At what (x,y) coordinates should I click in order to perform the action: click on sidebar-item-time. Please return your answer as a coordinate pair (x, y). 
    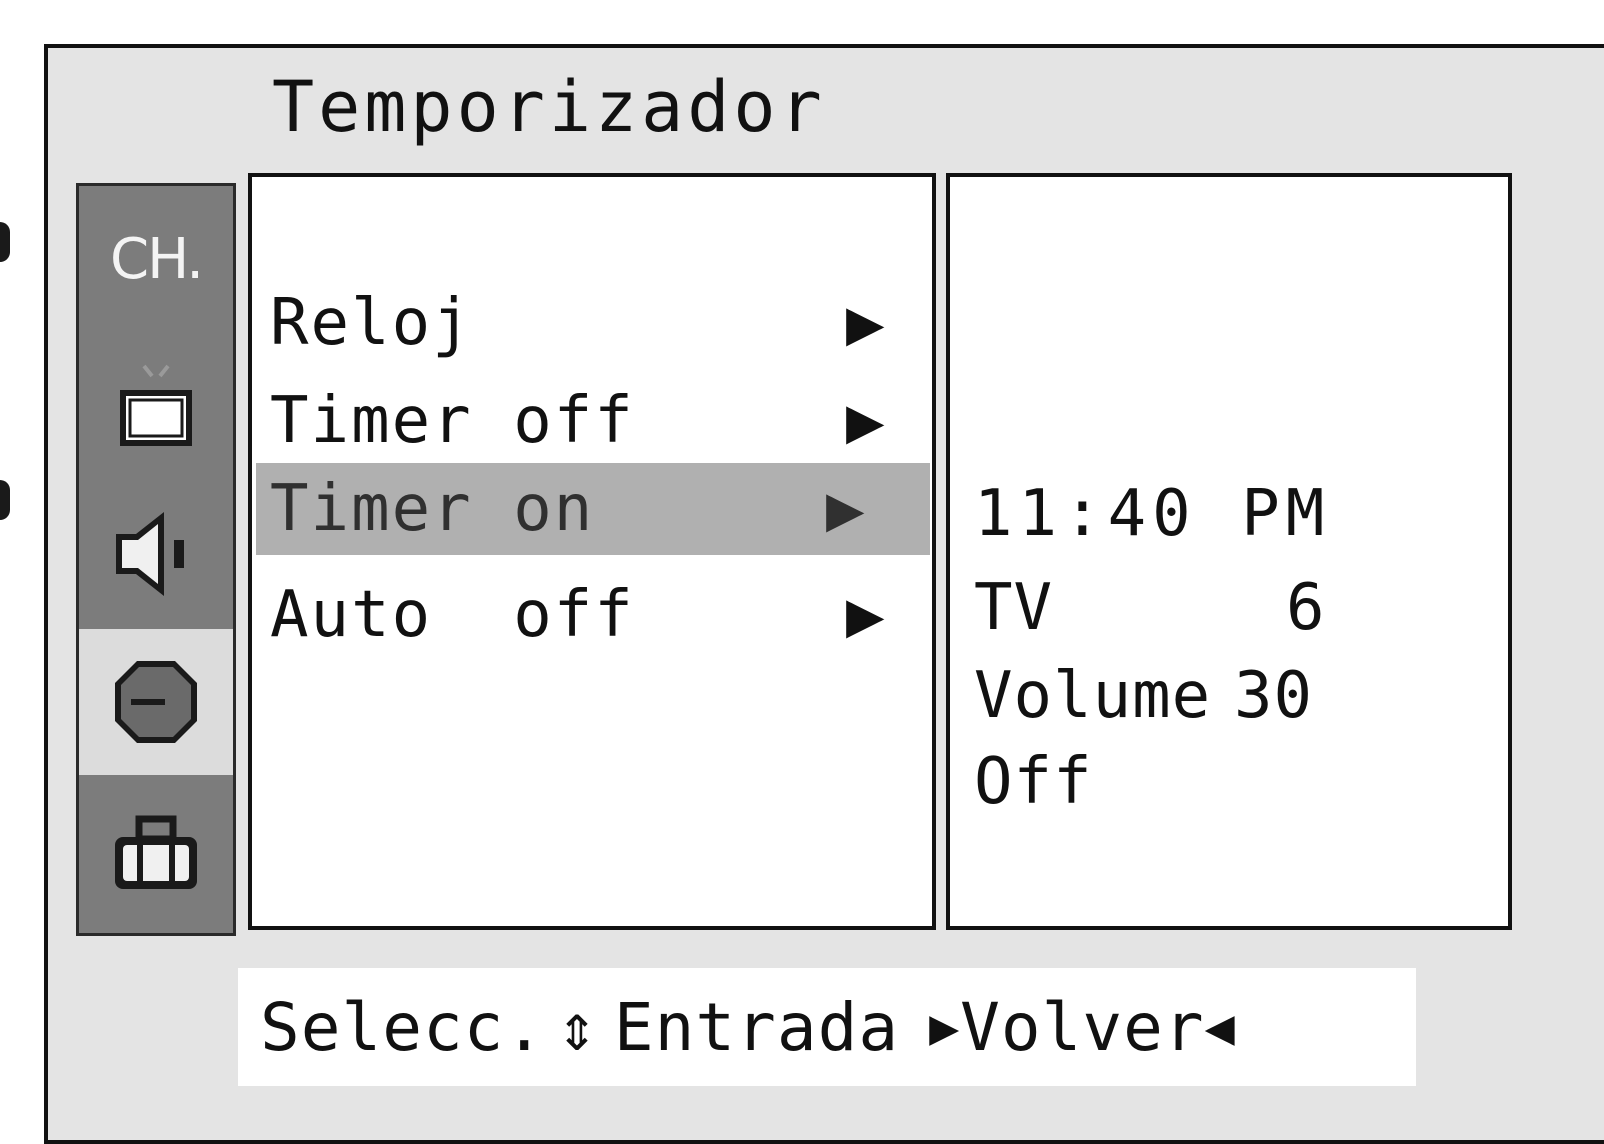
    Looking at the image, I should click on (156, 702).